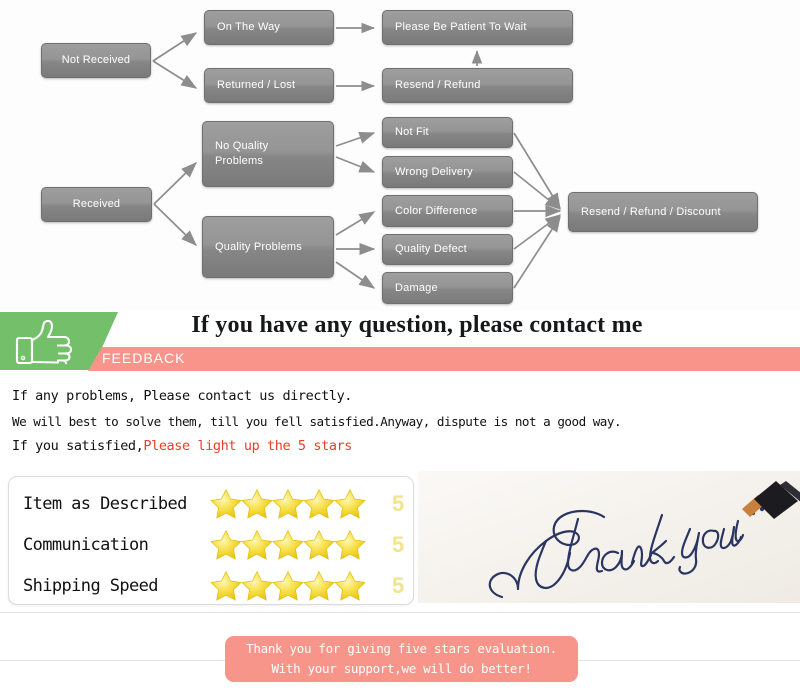  I want to click on flow-node-label: Damage, so click(416, 287).